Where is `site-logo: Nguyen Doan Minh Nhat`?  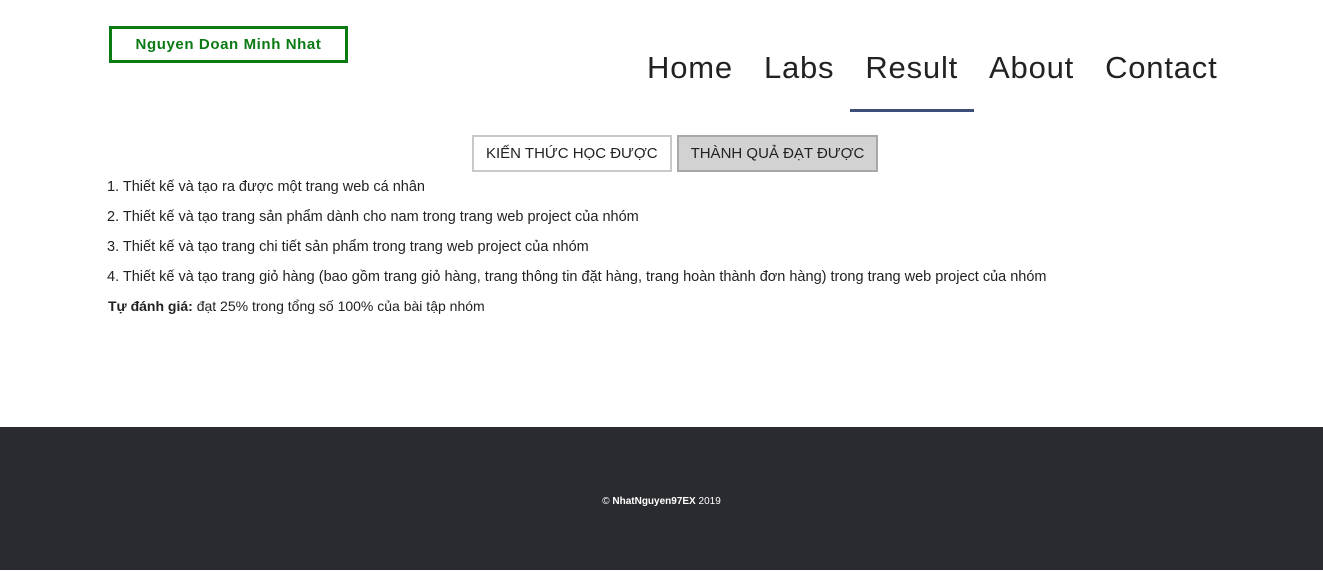
site-logo: Nguyen Doan Minh Nhat is located at coordinates (228, 44).